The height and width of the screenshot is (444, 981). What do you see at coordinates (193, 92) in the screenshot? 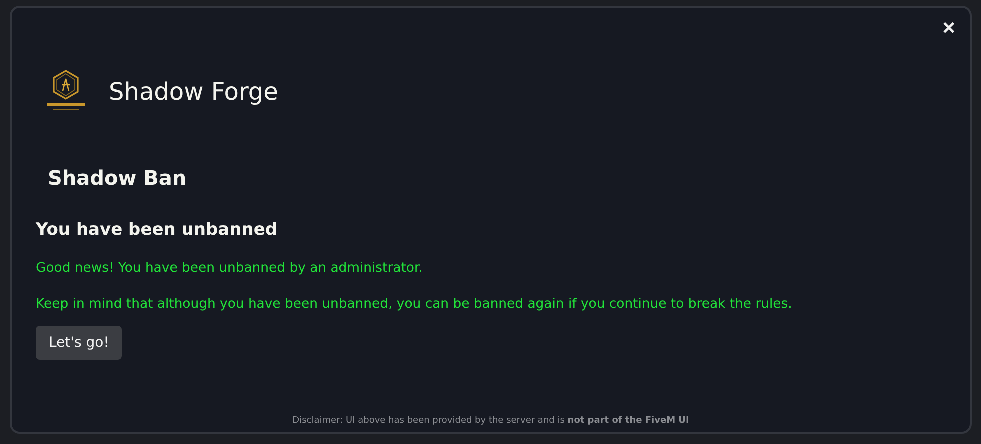
I see `brand-name: Shadow Forge` at bounding box center [193, 92].